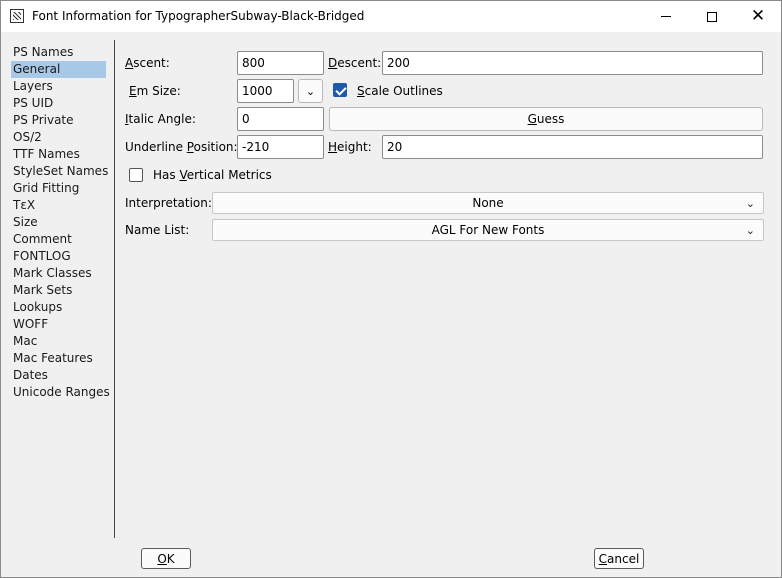 The image size is (782, 578). Describe the element at coordinates (61, 341) in the screenshot. I see `sidebar-item-mac: Mac` at that location.